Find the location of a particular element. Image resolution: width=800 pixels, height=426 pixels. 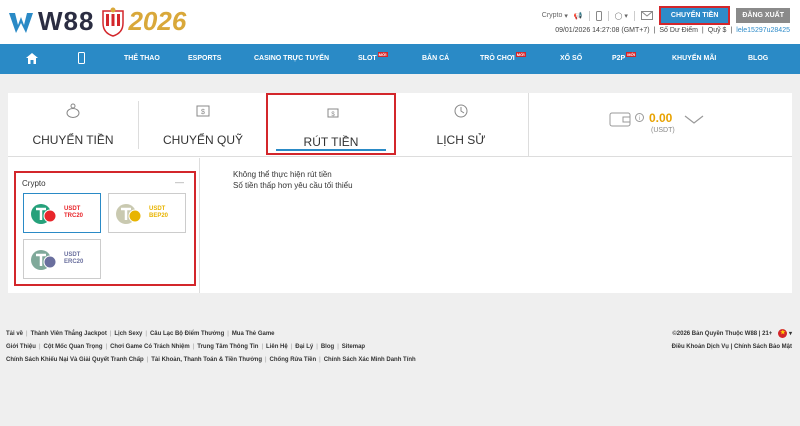

header-tools: Crypto ▾ 📢 ◯ ▾ CHUYỂN TIỀN ĐĂNG XUẤT is located at coordinates (666, 15).